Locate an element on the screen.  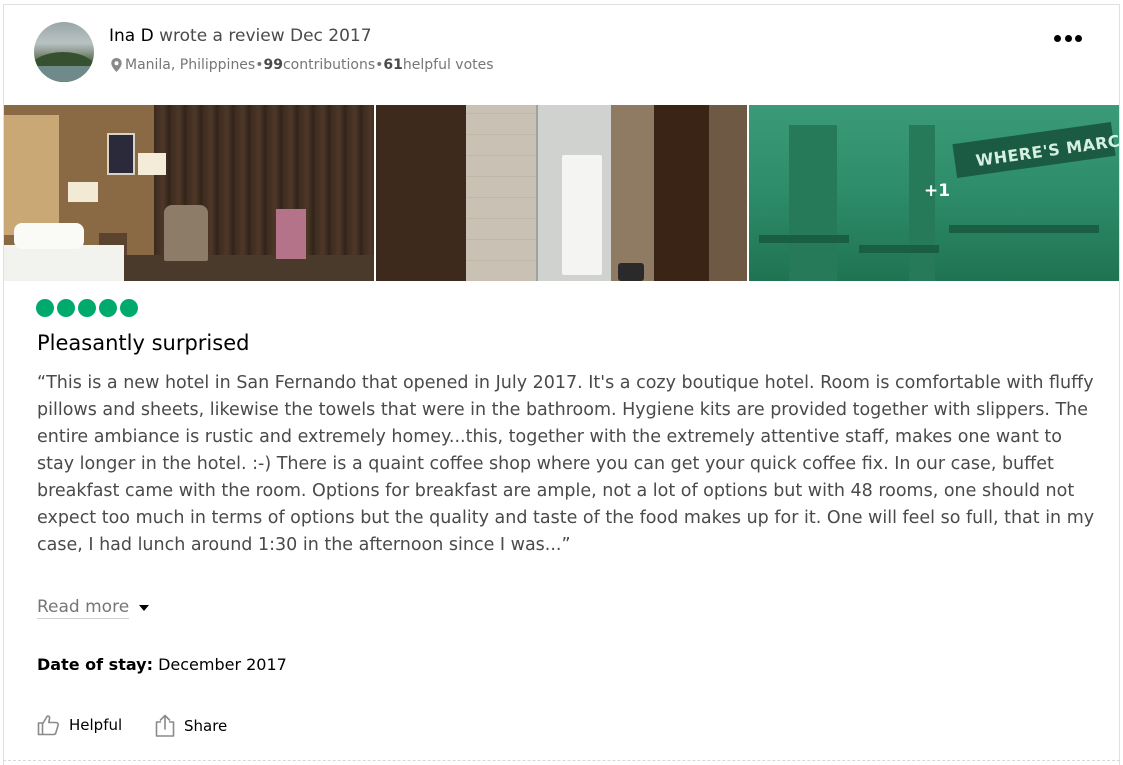
helpful-button: Helpful is located at coordinates (79, 725).